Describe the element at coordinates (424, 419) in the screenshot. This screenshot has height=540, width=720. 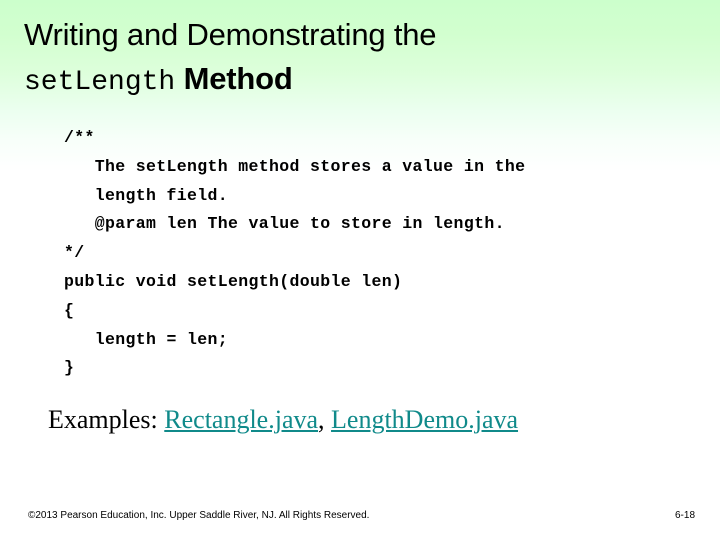
I see `example-link-lengthdemo-java: LengthDemo.java` at that location.